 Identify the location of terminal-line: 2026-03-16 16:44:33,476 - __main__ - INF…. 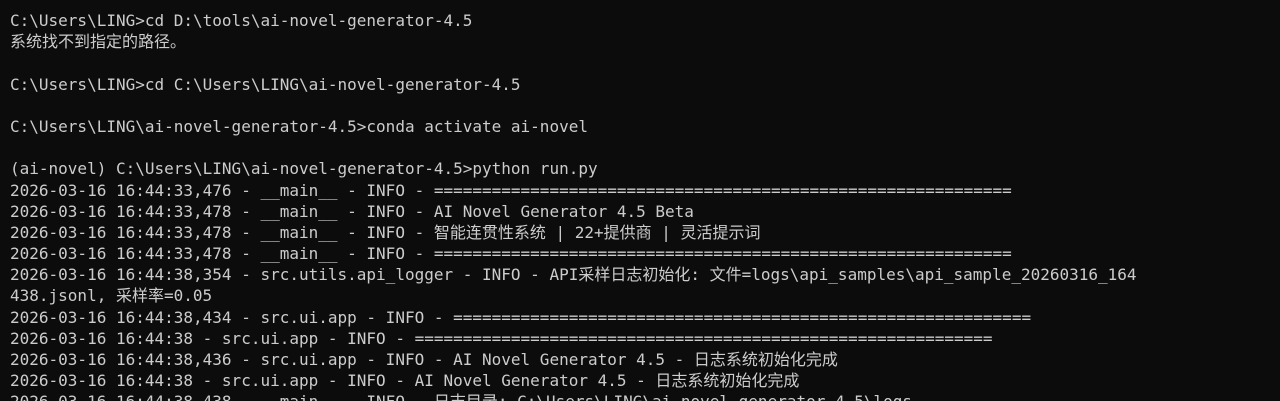
(511, 190).